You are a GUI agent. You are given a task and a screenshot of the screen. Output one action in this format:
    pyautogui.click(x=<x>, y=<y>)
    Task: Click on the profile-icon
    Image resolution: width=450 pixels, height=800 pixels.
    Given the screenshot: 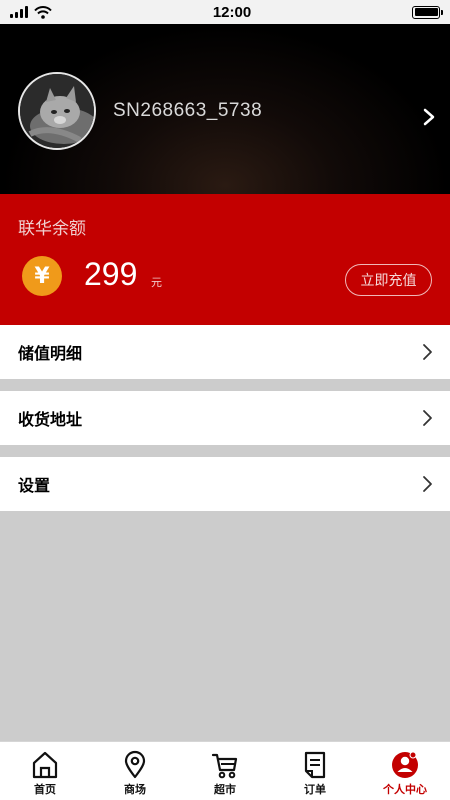 What is the action you would take?
    pyautogui.click(x=405, y=764)
    